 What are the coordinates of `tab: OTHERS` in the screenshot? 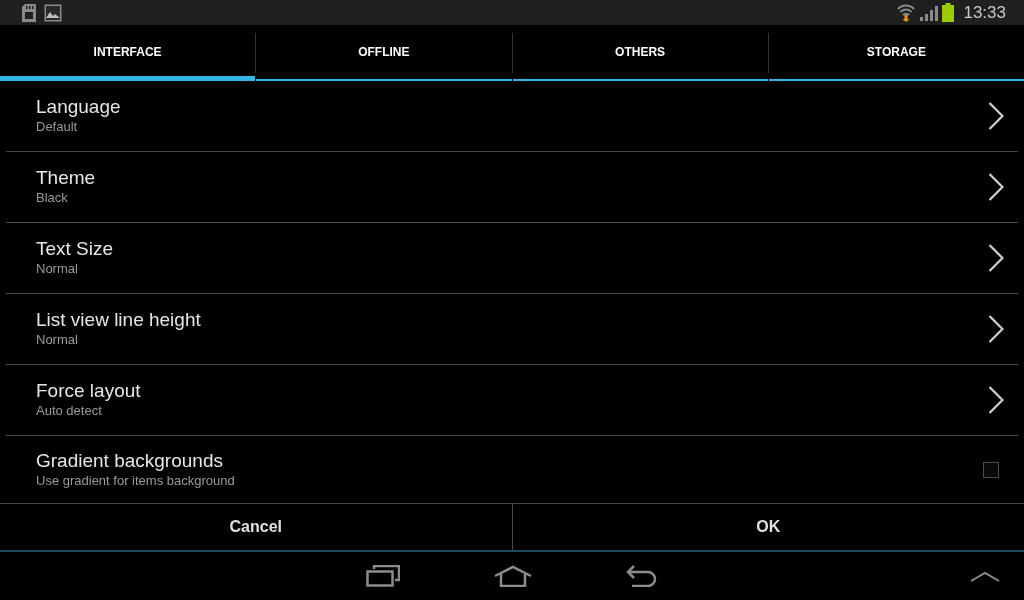 It's located at (640, 53).